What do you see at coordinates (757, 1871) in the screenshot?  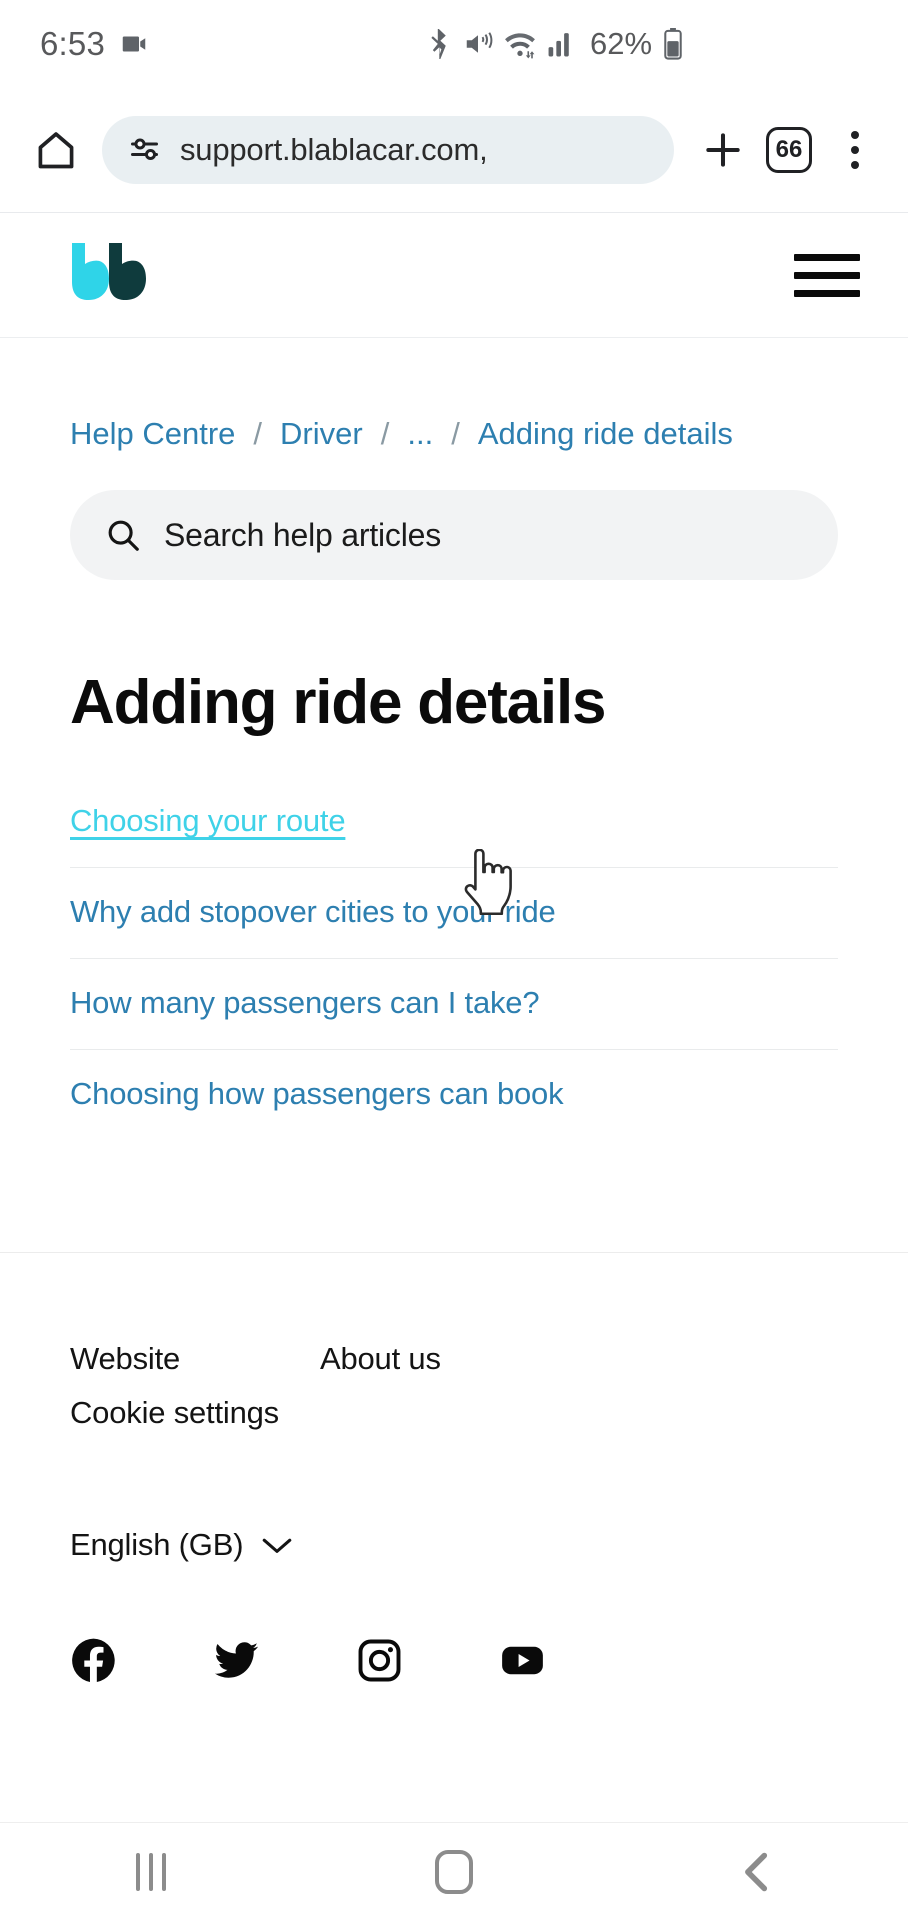 I see `back-button` at bounding box center [757, 1871].